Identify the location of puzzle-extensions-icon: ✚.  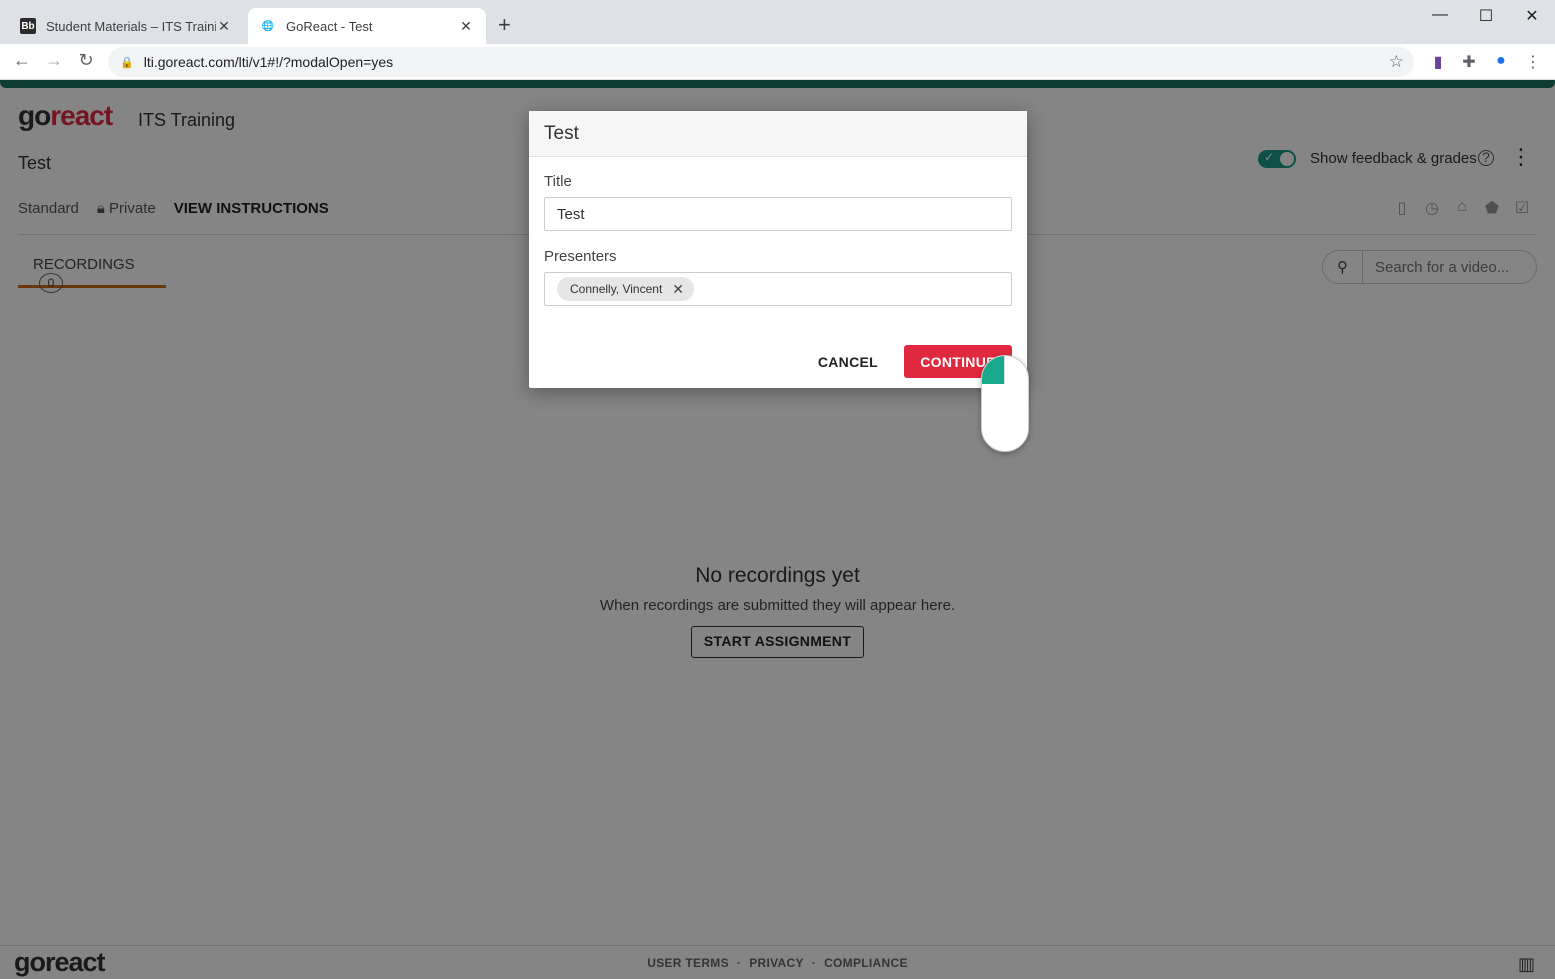
(1469, 62).